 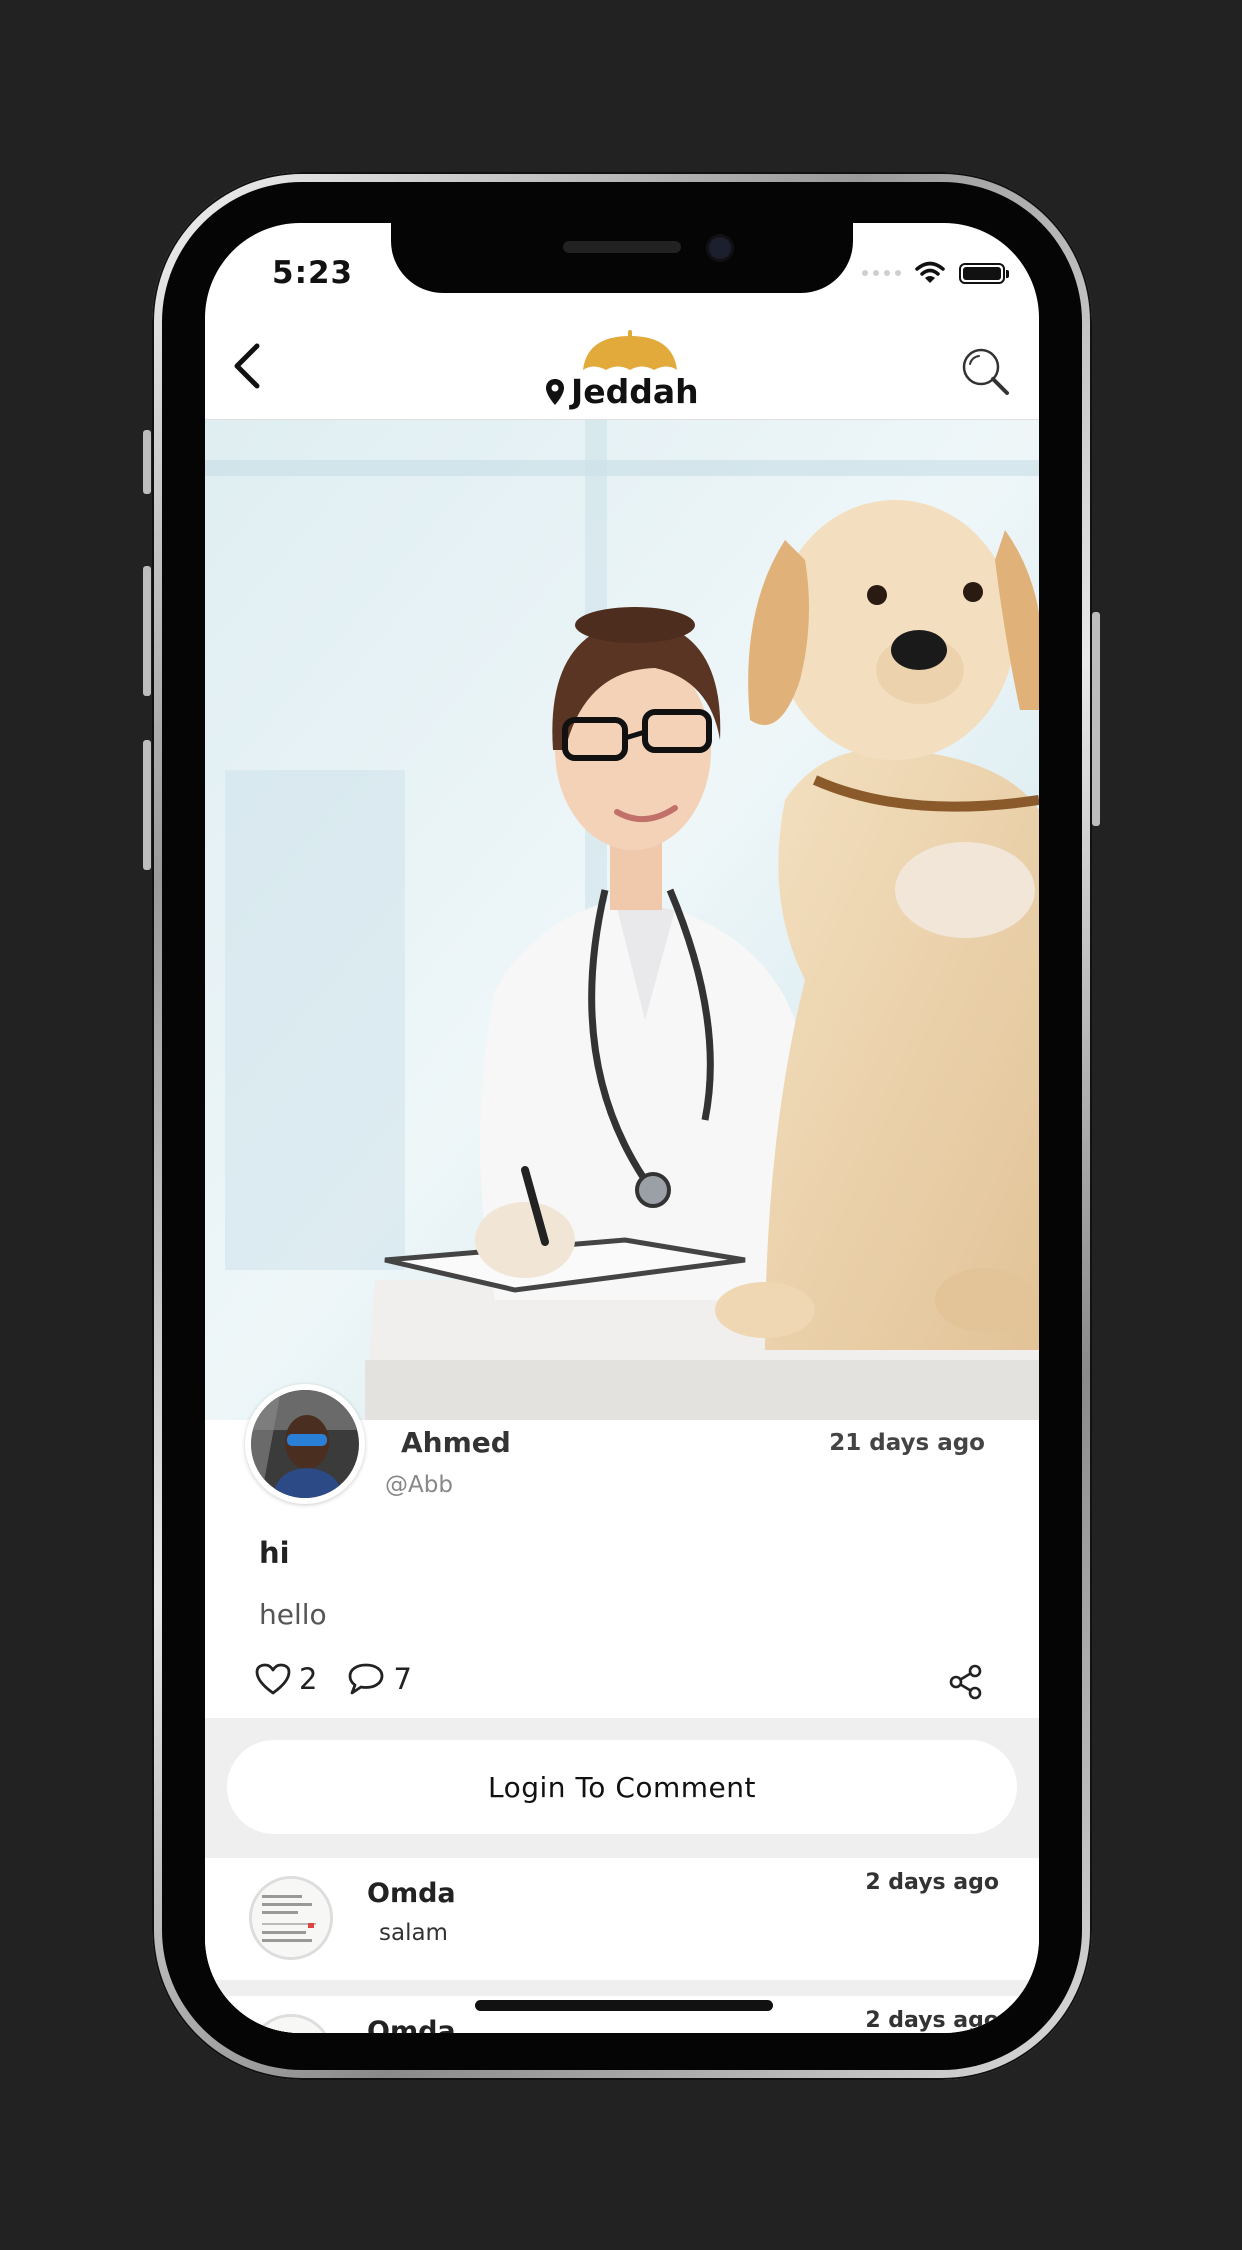 What do you see at coordinates (147, 462) in the screenshot?
I see `mute-switch` at bounding box center [147, 462].